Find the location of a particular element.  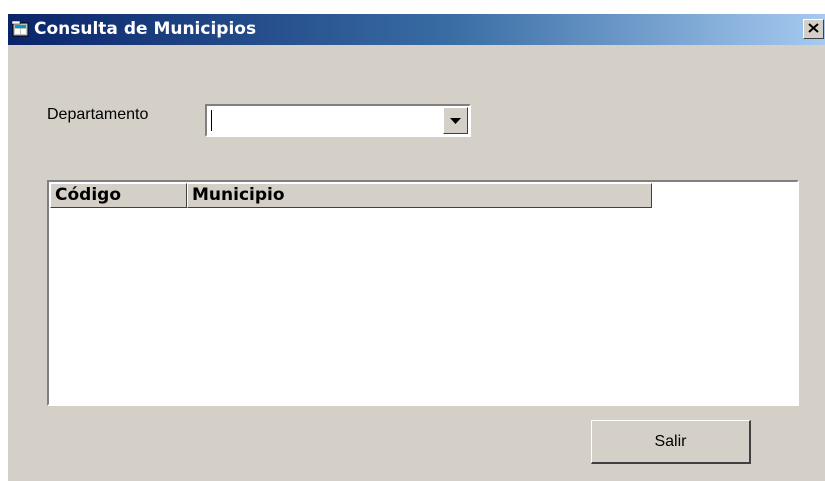

column-header-codigo: Código is located at coordinates (118, 195).